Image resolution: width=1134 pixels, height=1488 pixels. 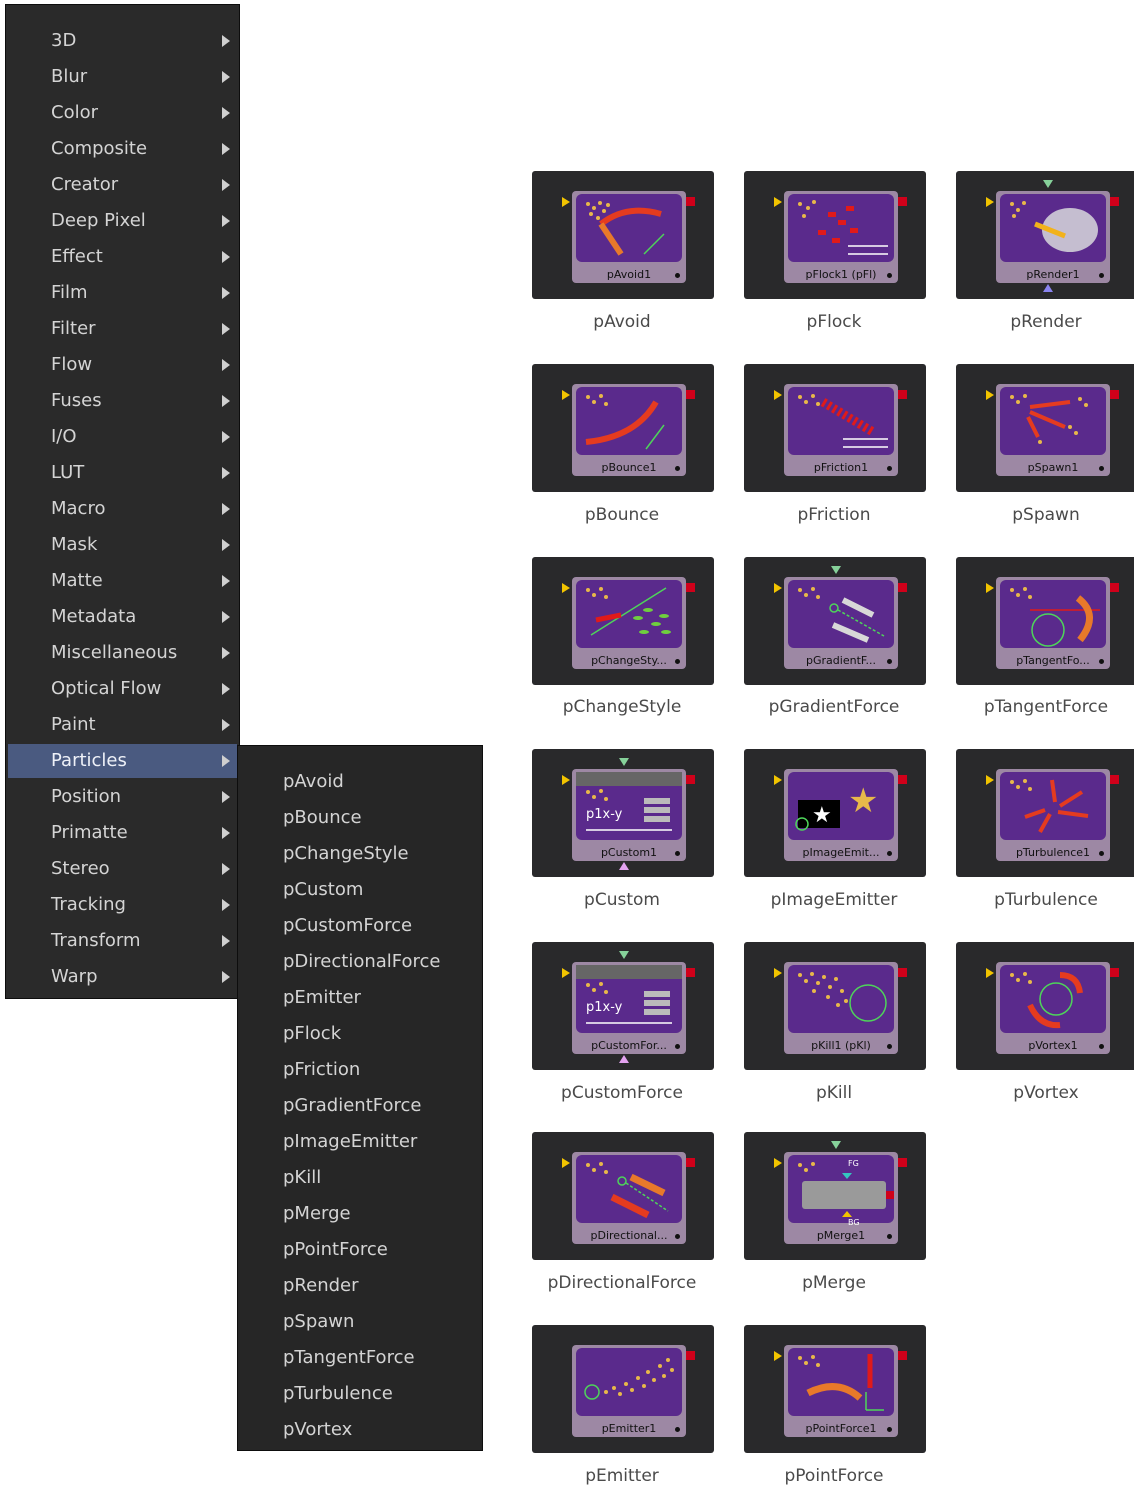 I want to click on node-tile: pEmitter1, so click(x=629, y=1391).